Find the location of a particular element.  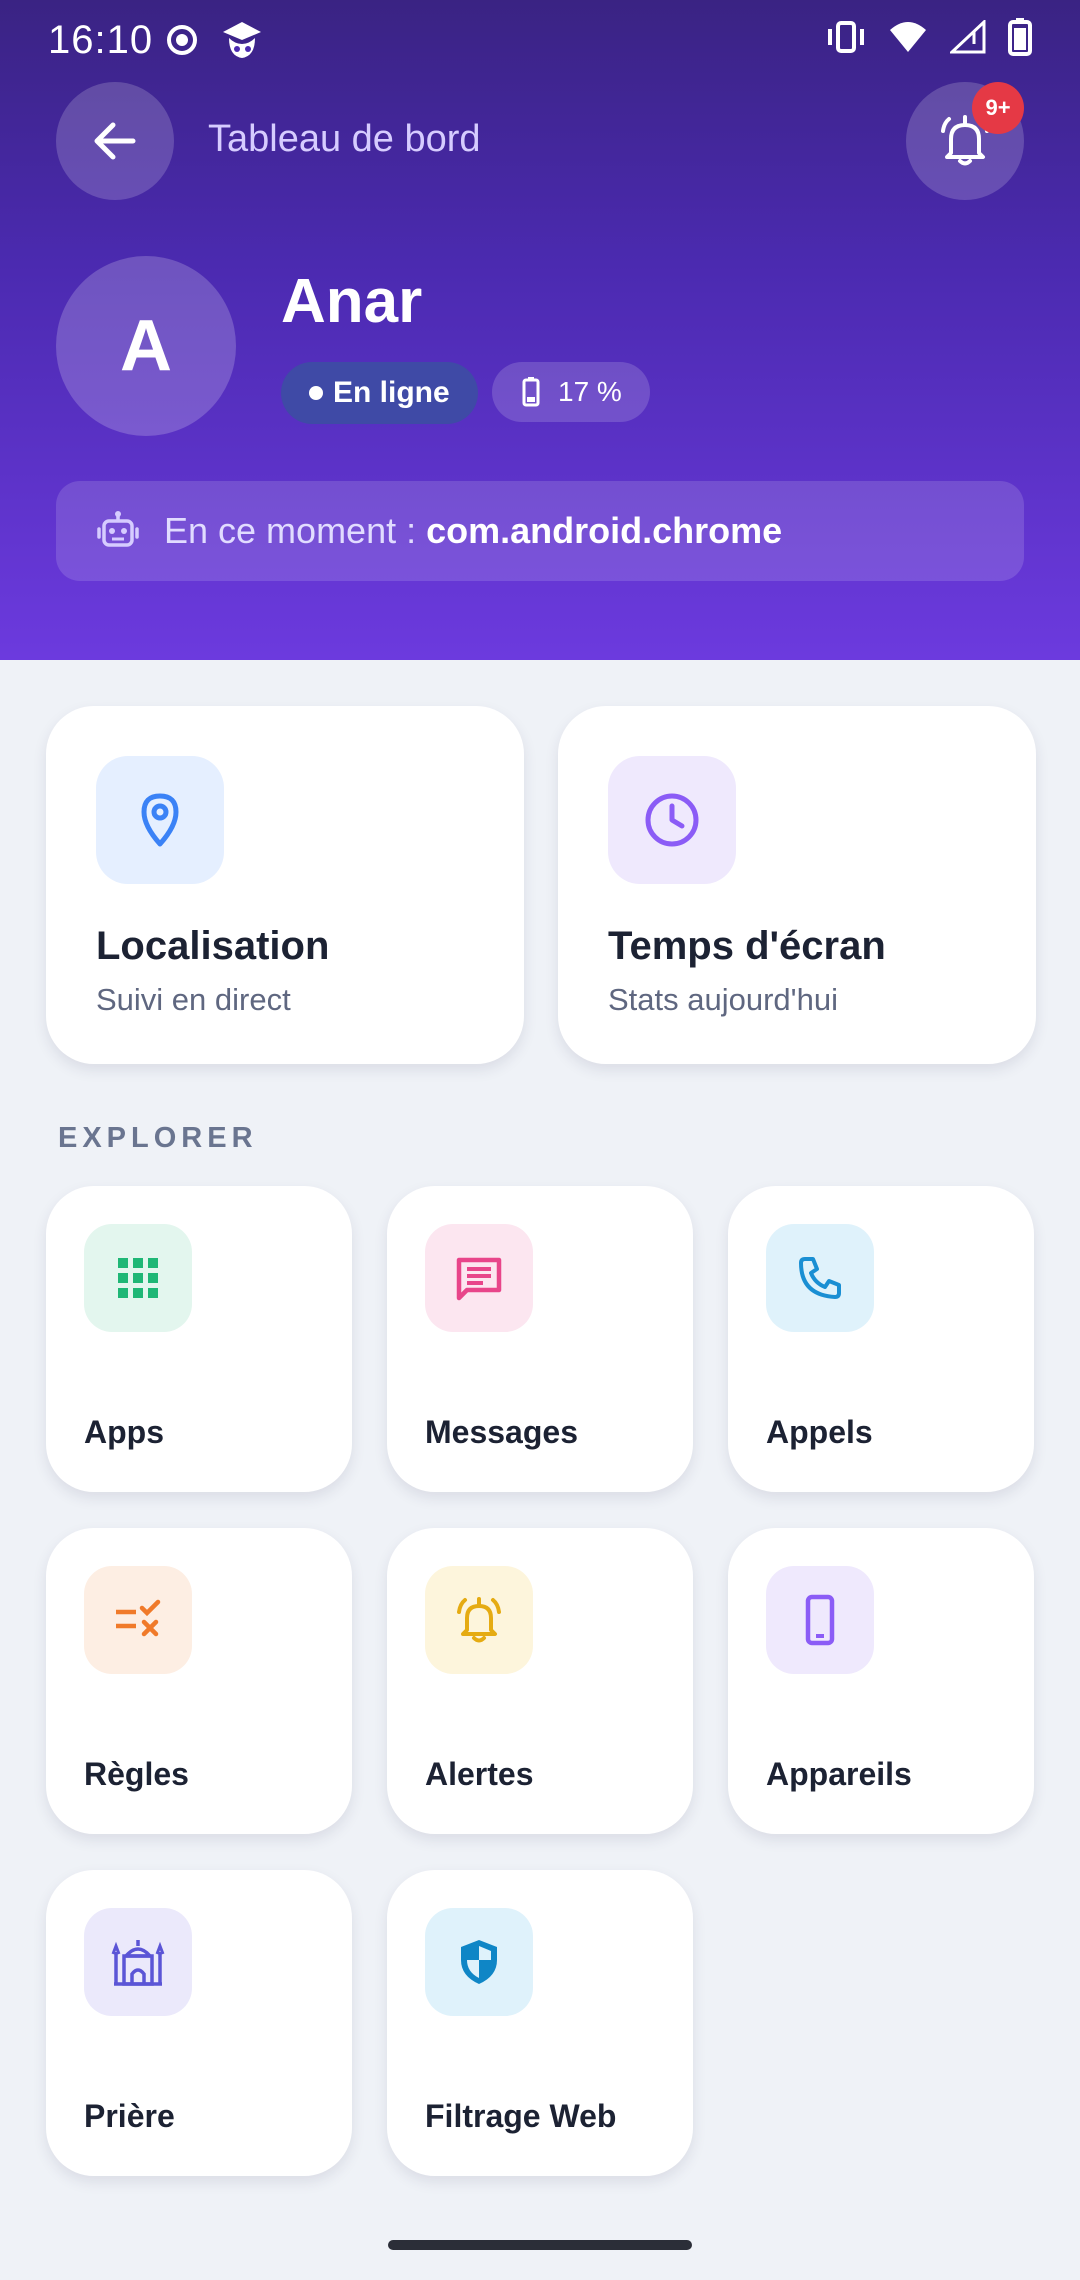

rules-icon is located at coordinates (138, 1618).